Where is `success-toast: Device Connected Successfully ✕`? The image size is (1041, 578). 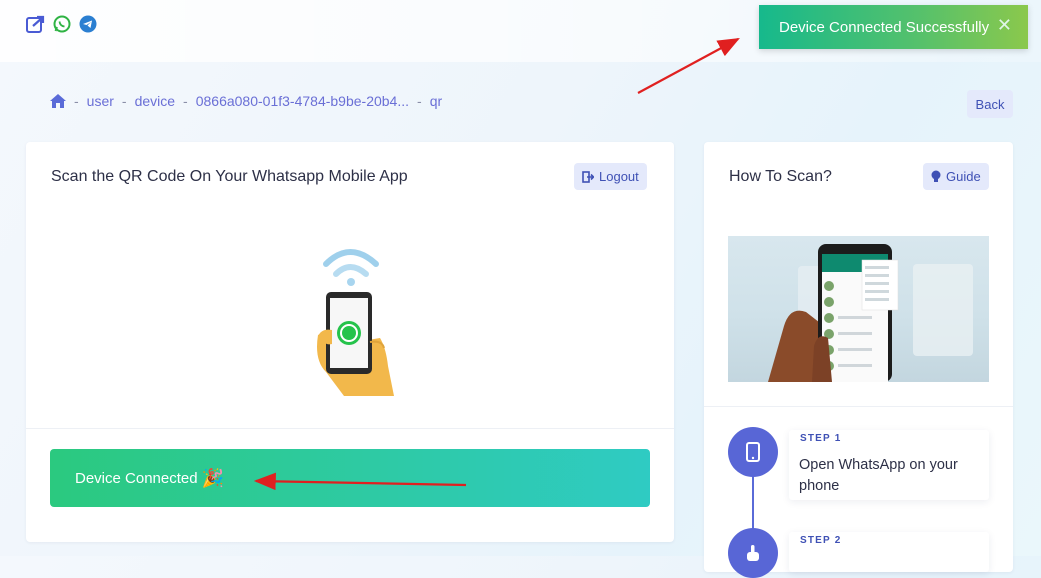 success-toast: Device Connected Successfully ✕ is located at coordinates (893, 27).